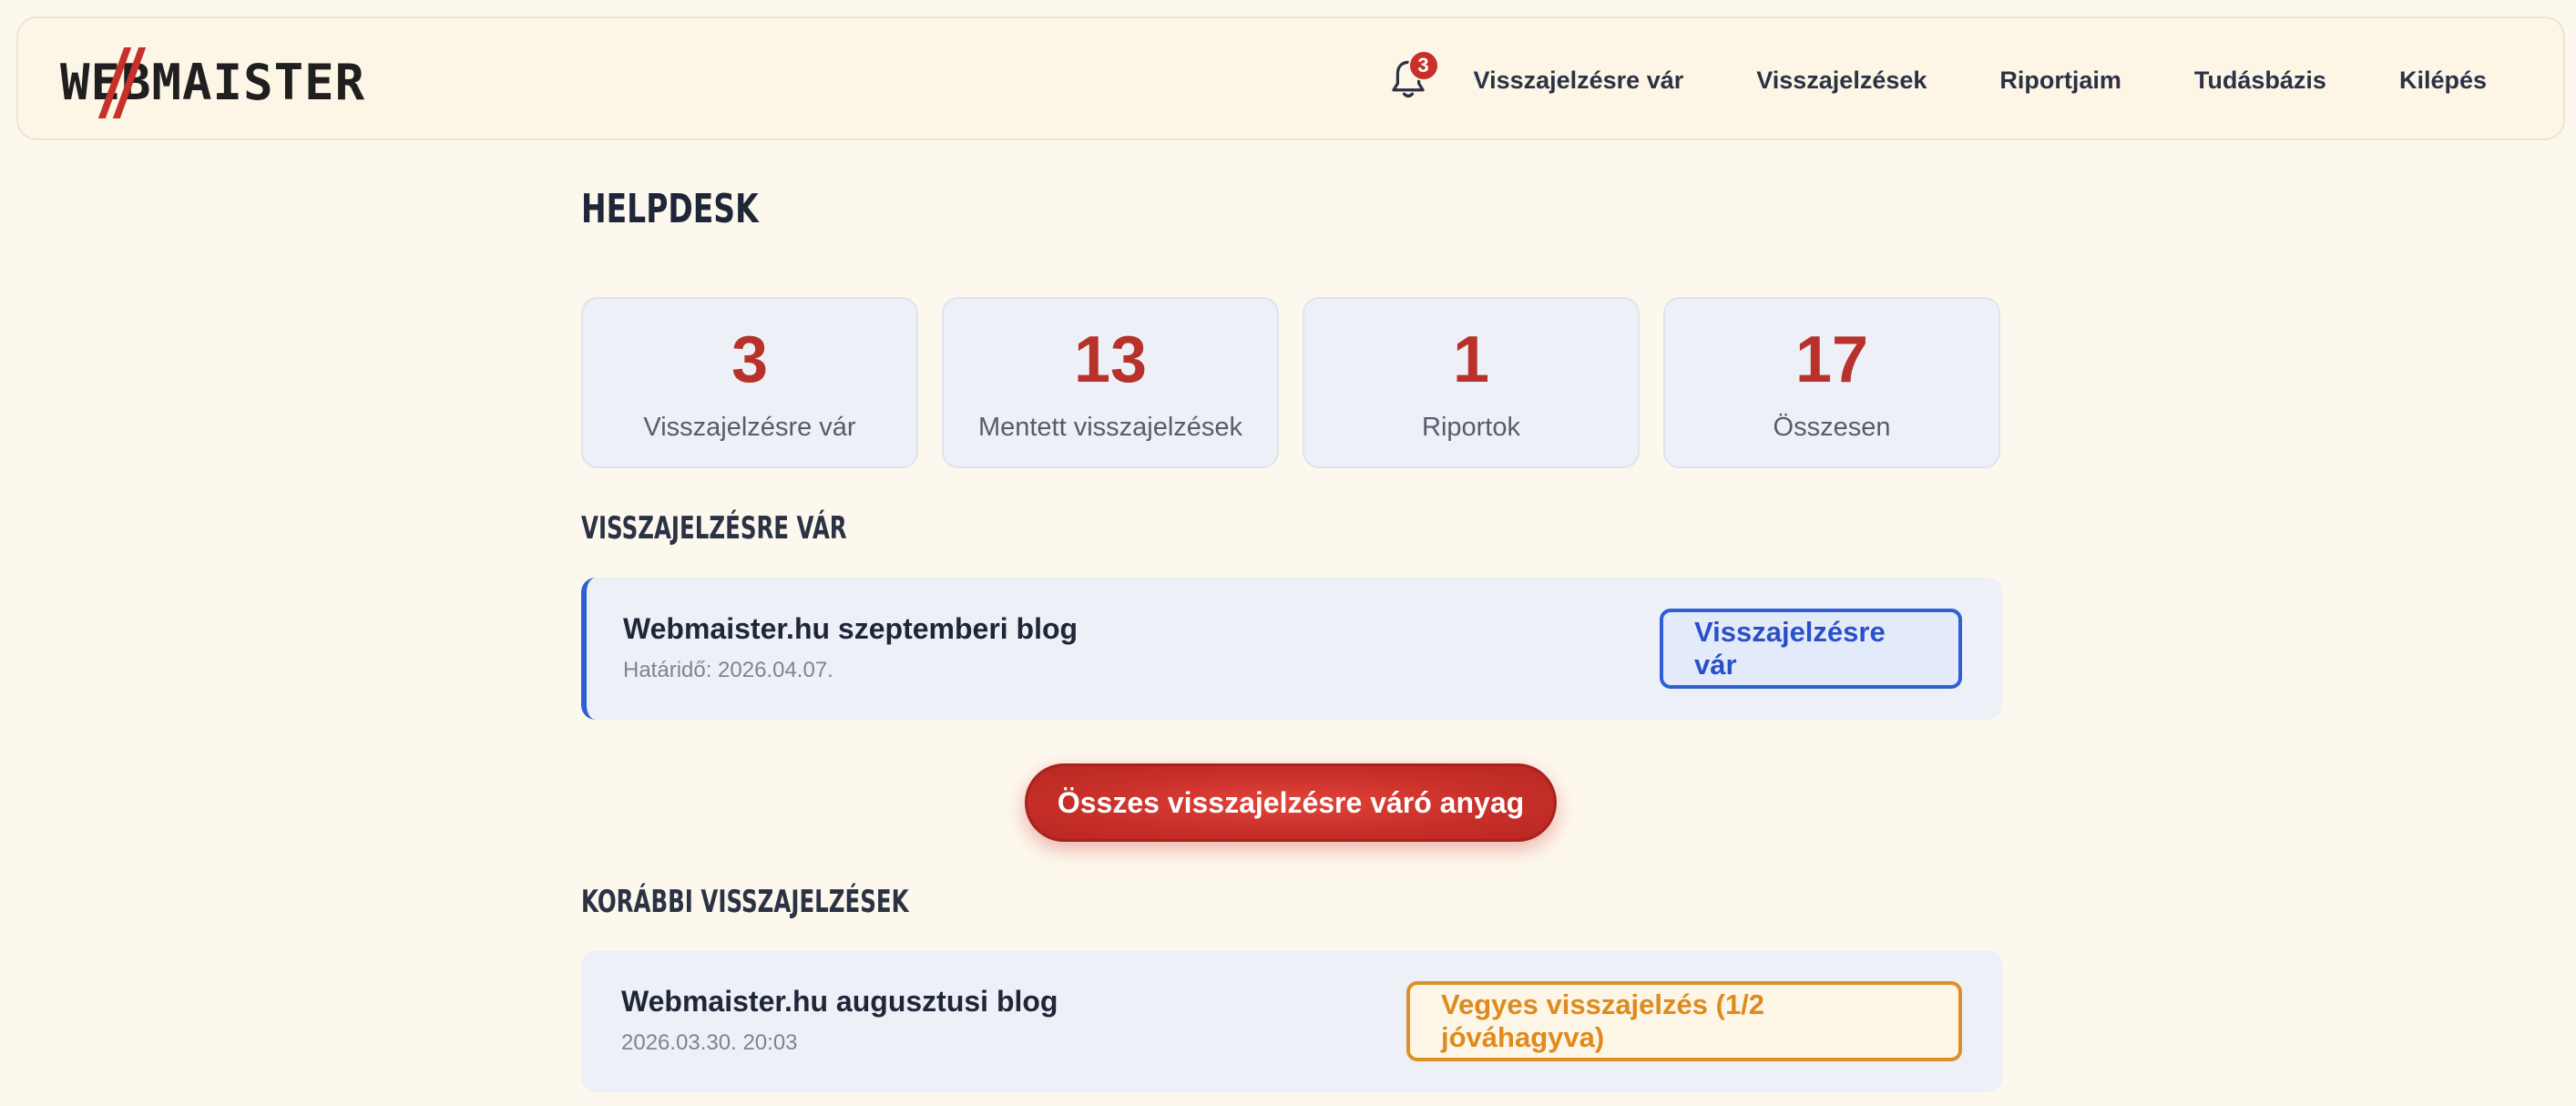 This screenshot has width=2576, height=1106. Describe the element at coordinates (745, 902) in the screenshot. I see `section-title-previous: KORÁBBI VISSZAJELZÉSEK` at that location.